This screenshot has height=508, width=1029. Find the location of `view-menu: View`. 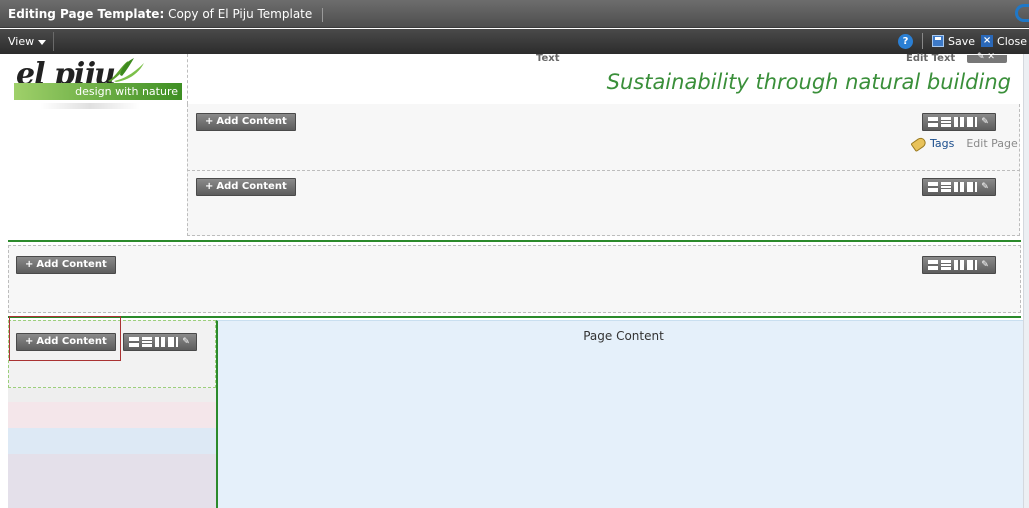

view-menu: View is located at coordinates (27, 41).